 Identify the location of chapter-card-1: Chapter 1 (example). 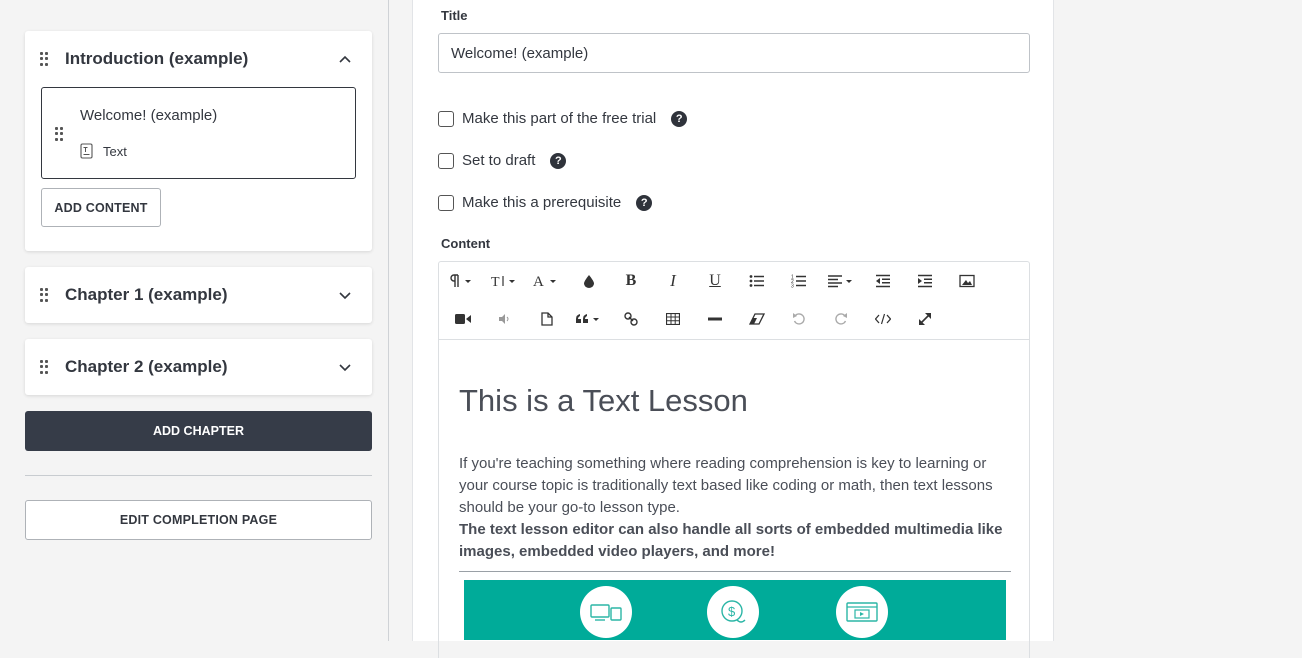
(198, 295).